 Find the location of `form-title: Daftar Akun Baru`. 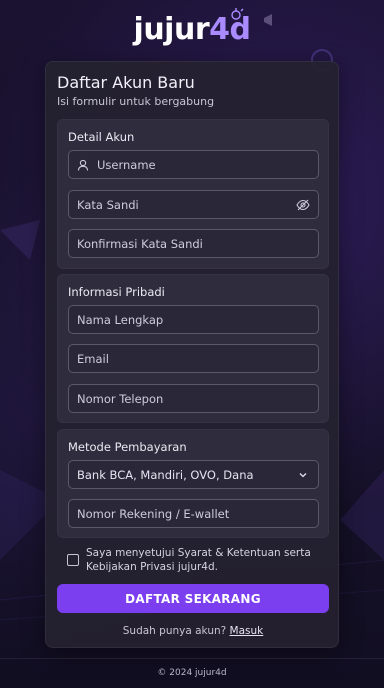

form-title: Daftar Akun Baru is located at coordinates (126, 82).